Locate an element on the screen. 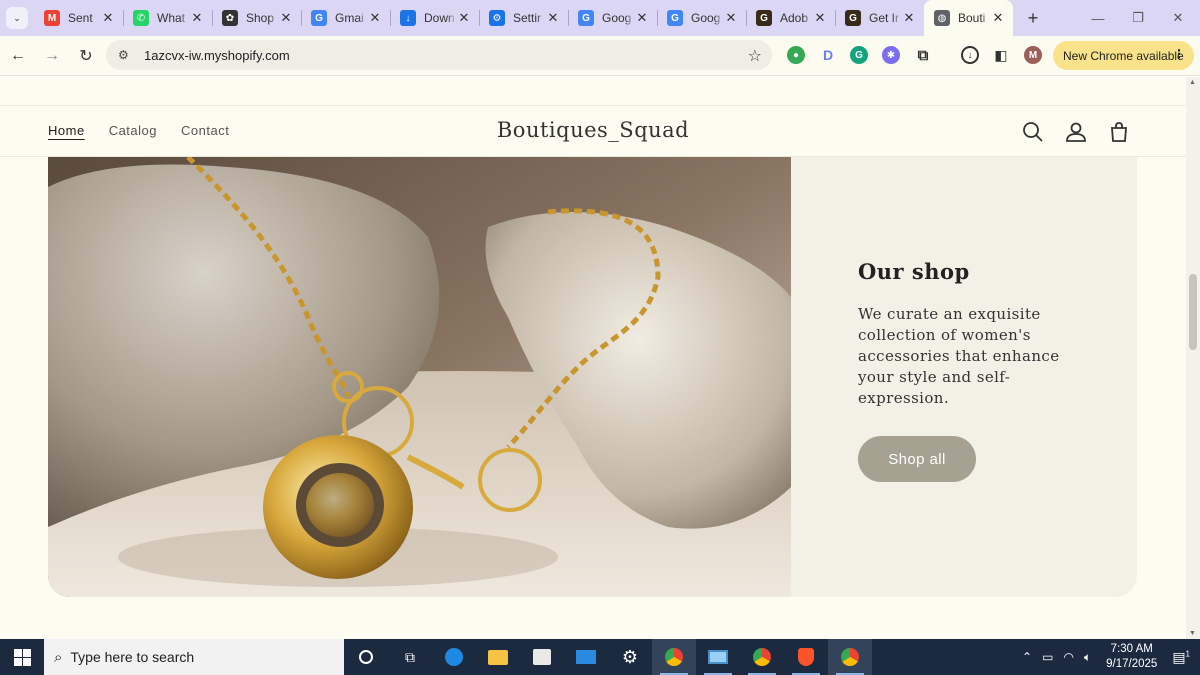 Image resolution: width=1200 pixels, height=675 pixels. chevron-down-icon: ⌄ is located at coordinates (17, 17).